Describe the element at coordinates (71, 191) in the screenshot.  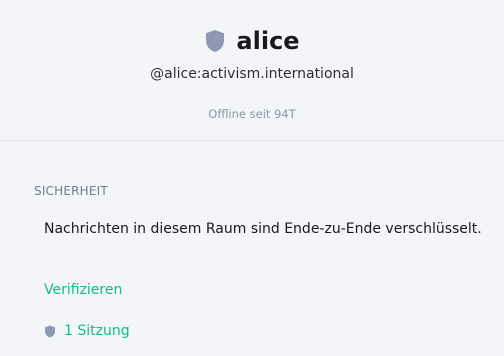
I see `security-heading: SICHERHEIT` at that location.